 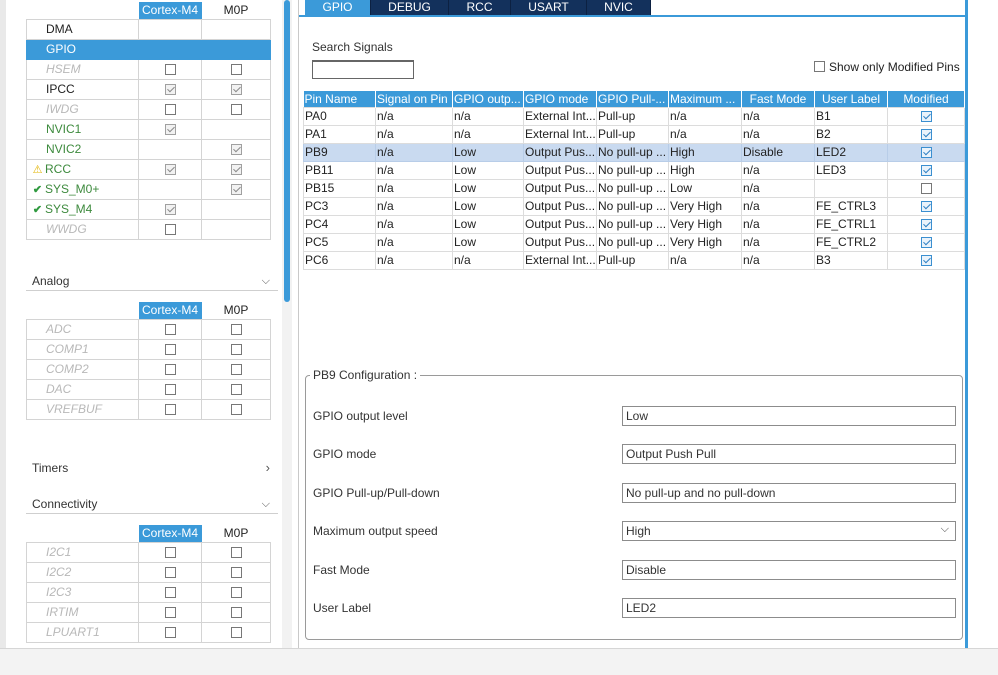 What do you see at coordinates (82, 189) in the screenshot?
I see `peripheral-name: ✔ SYS_M0+` at bounding box center [82, 189].